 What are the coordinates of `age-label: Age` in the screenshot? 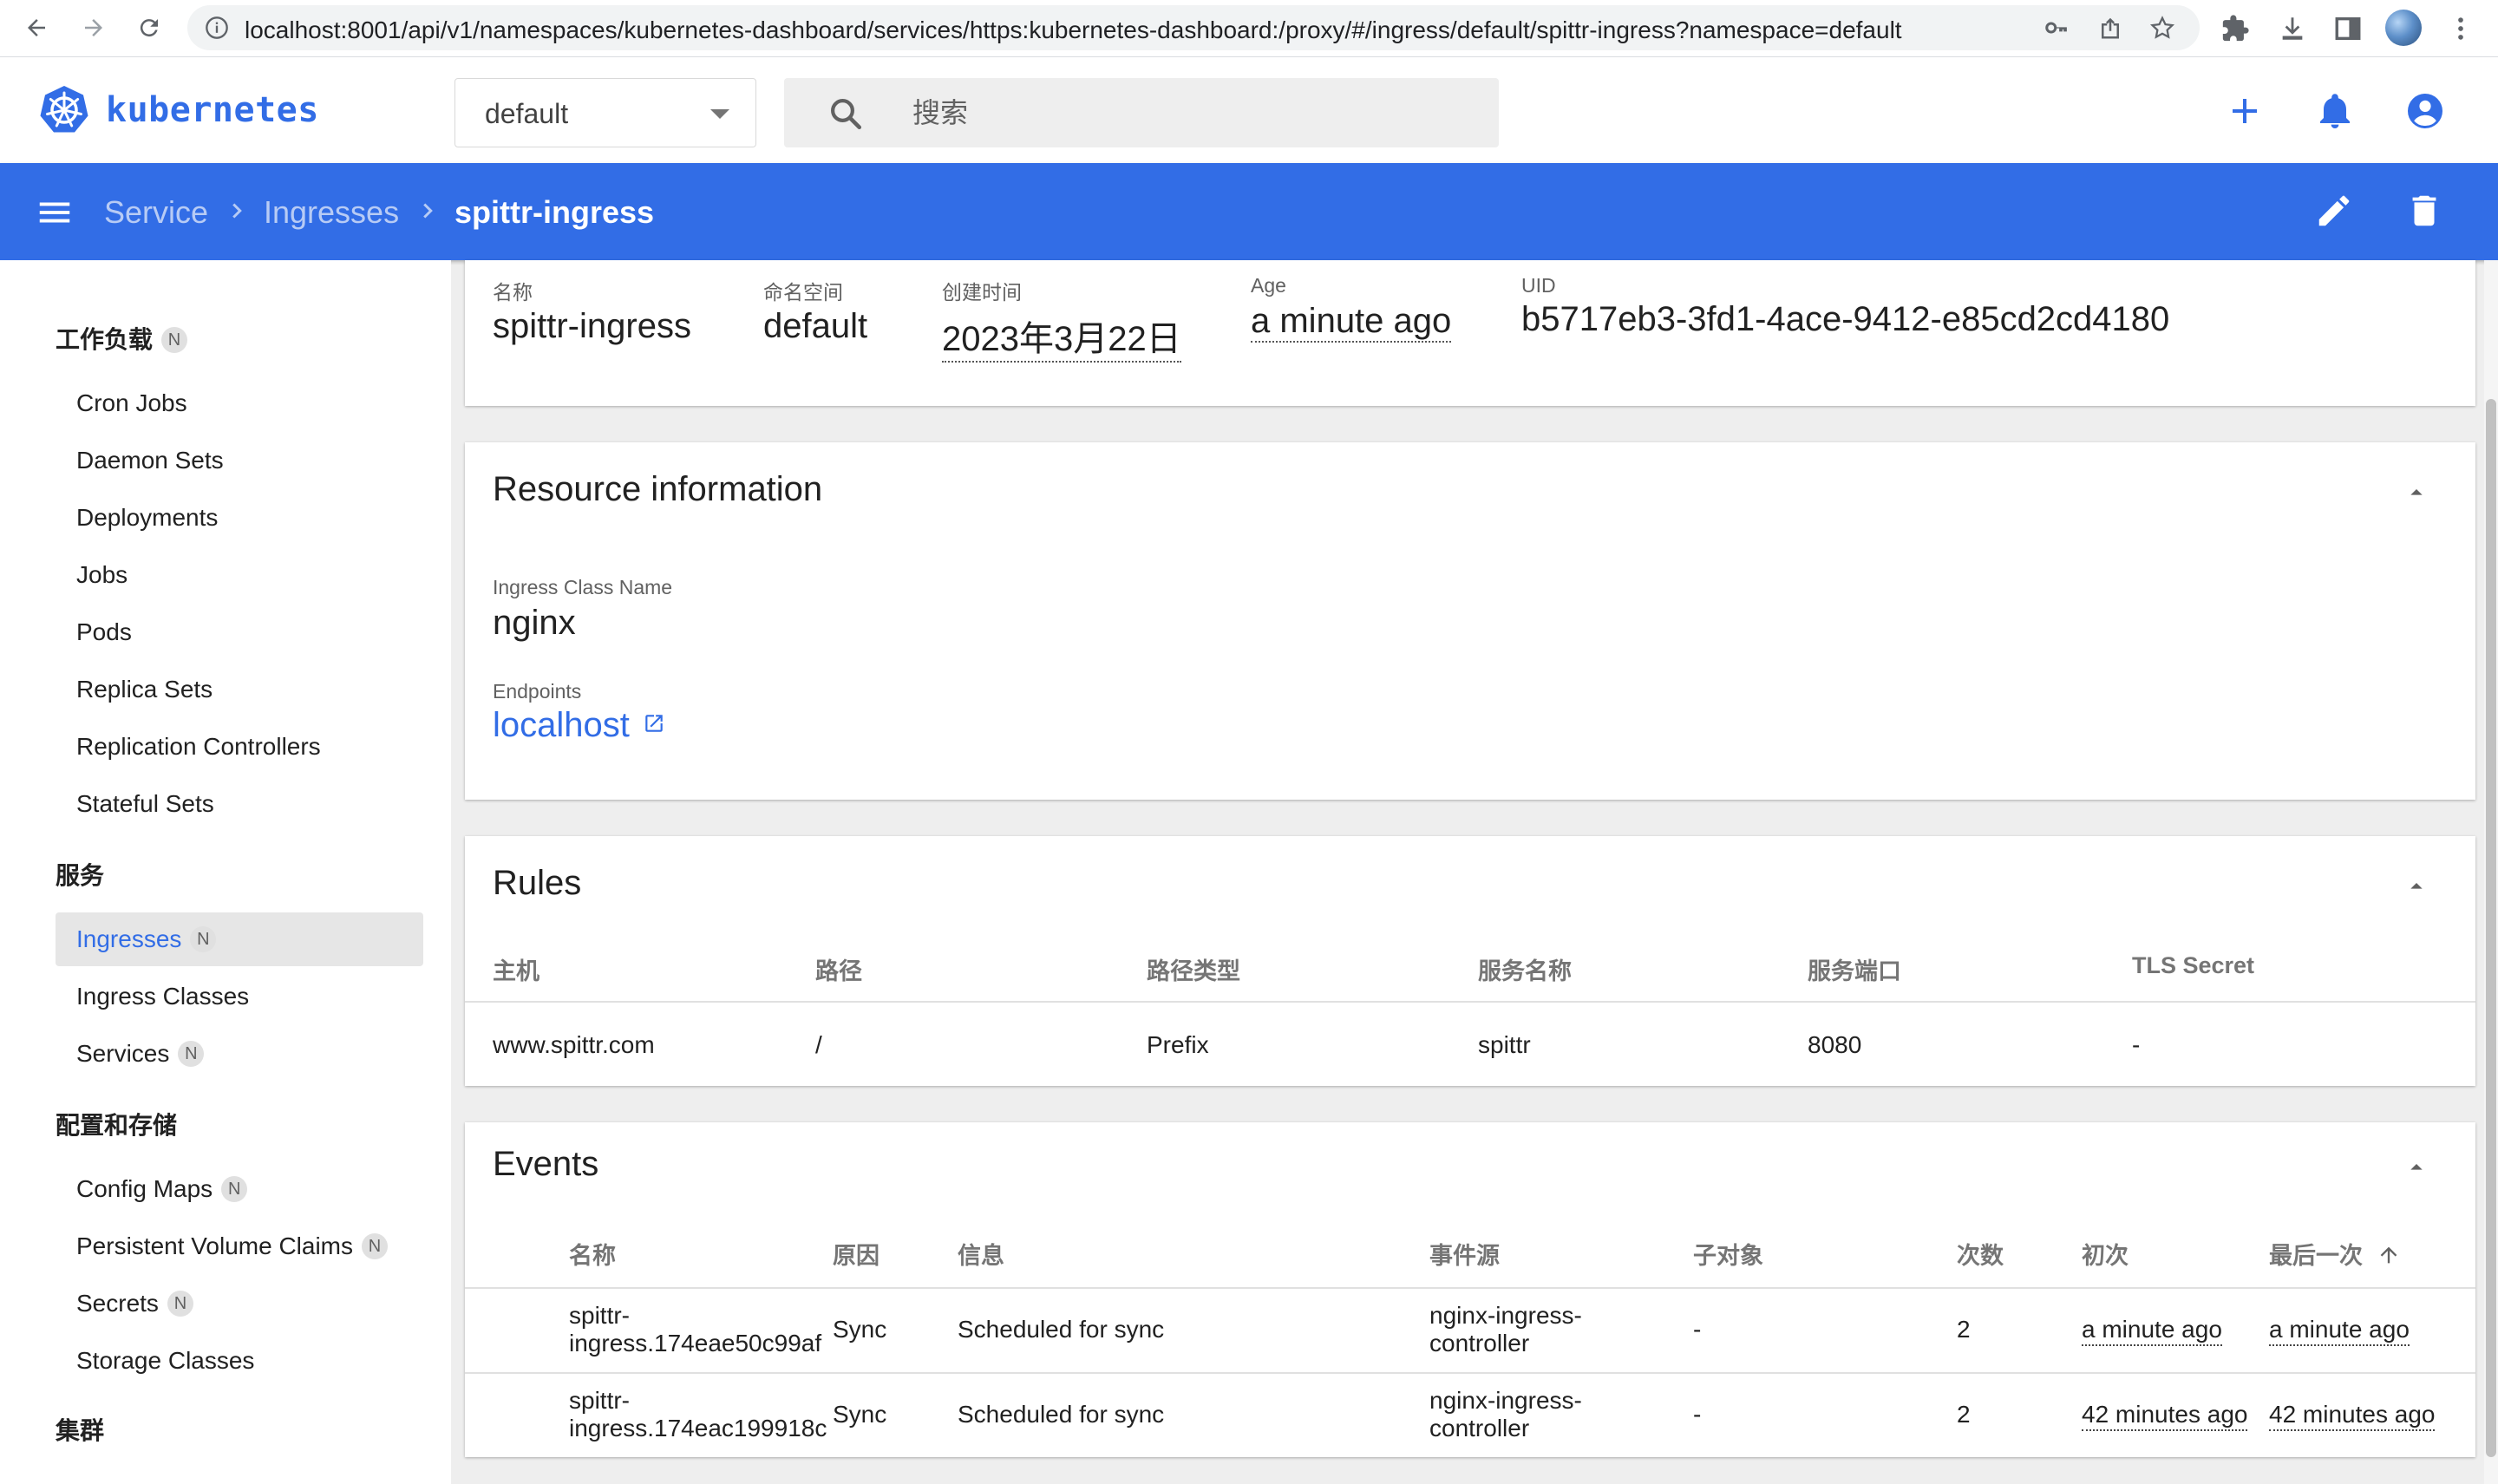 It's located at (1268, 286).